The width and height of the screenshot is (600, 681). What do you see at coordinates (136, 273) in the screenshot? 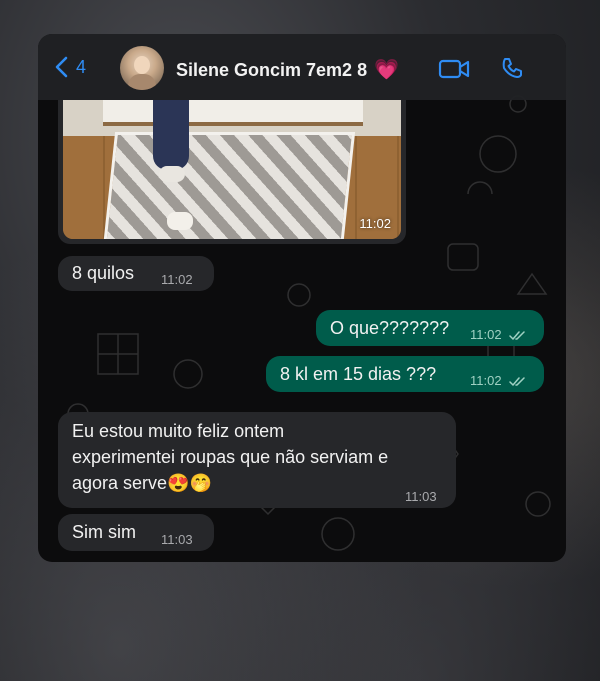
I see `incoming-message: 8 quilos 11:02` at bounding box center [136, 273].